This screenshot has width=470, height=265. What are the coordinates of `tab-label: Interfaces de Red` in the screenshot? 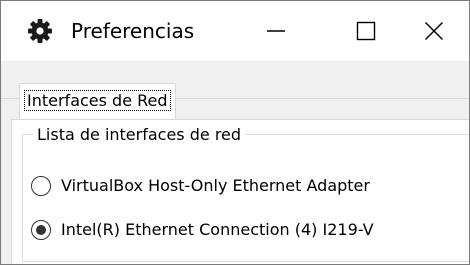 It's located at (97, 100).